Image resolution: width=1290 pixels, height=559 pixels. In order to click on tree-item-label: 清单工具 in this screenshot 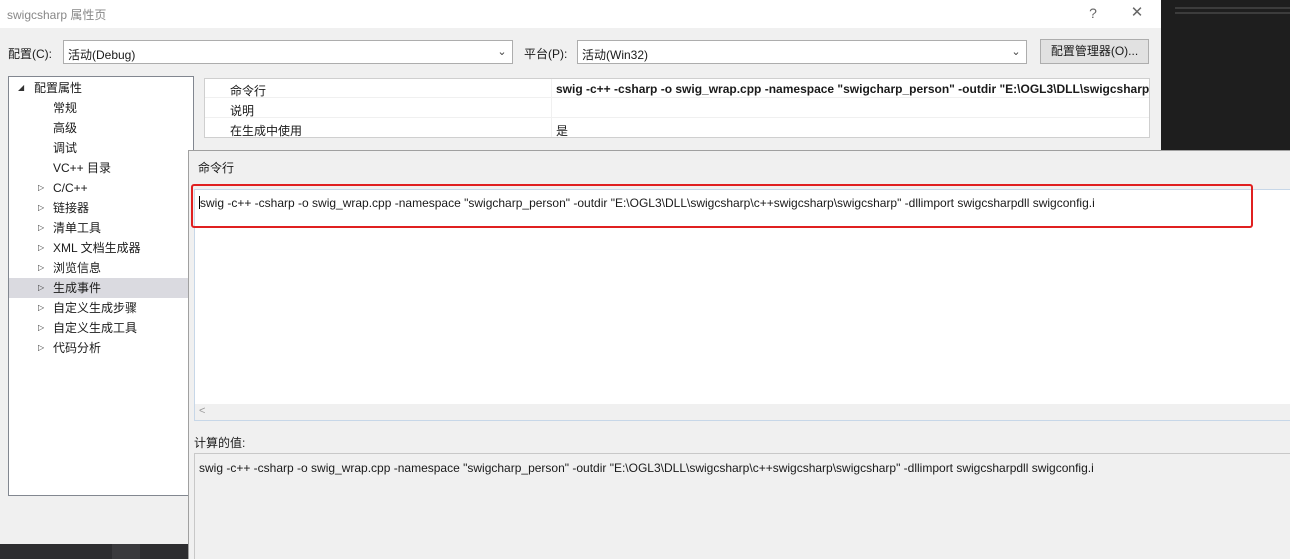, I will do `click(77, 228)`.